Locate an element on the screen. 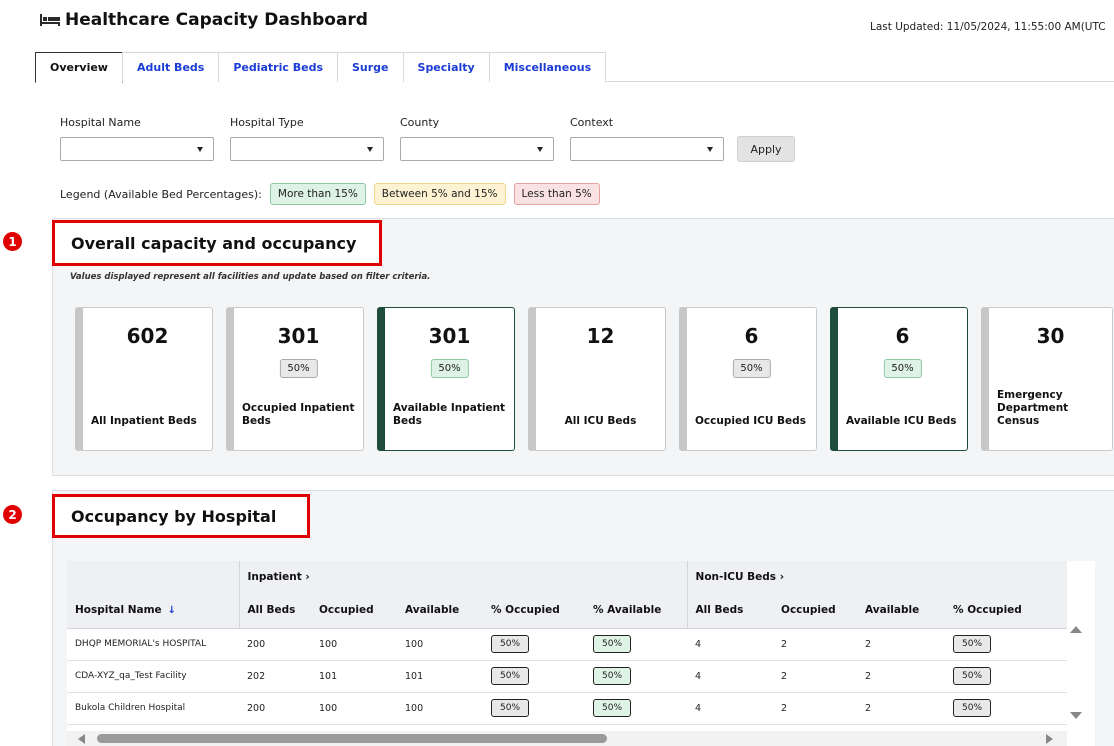  column-header-pct-available: % Available is located at coordinates (636, 611).